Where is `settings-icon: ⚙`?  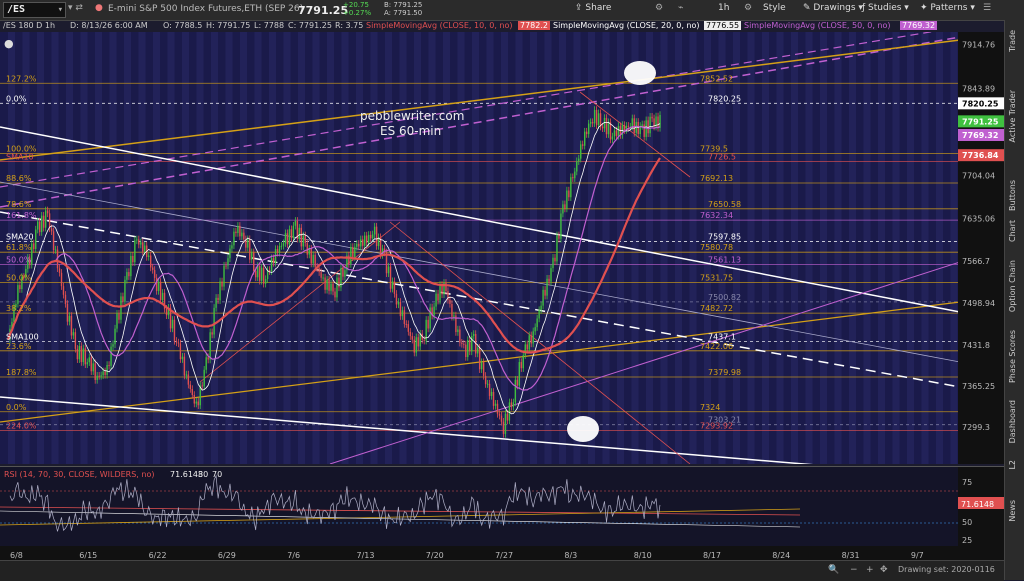 settings-icon: ⚙ is located at coordinates (659, 8).